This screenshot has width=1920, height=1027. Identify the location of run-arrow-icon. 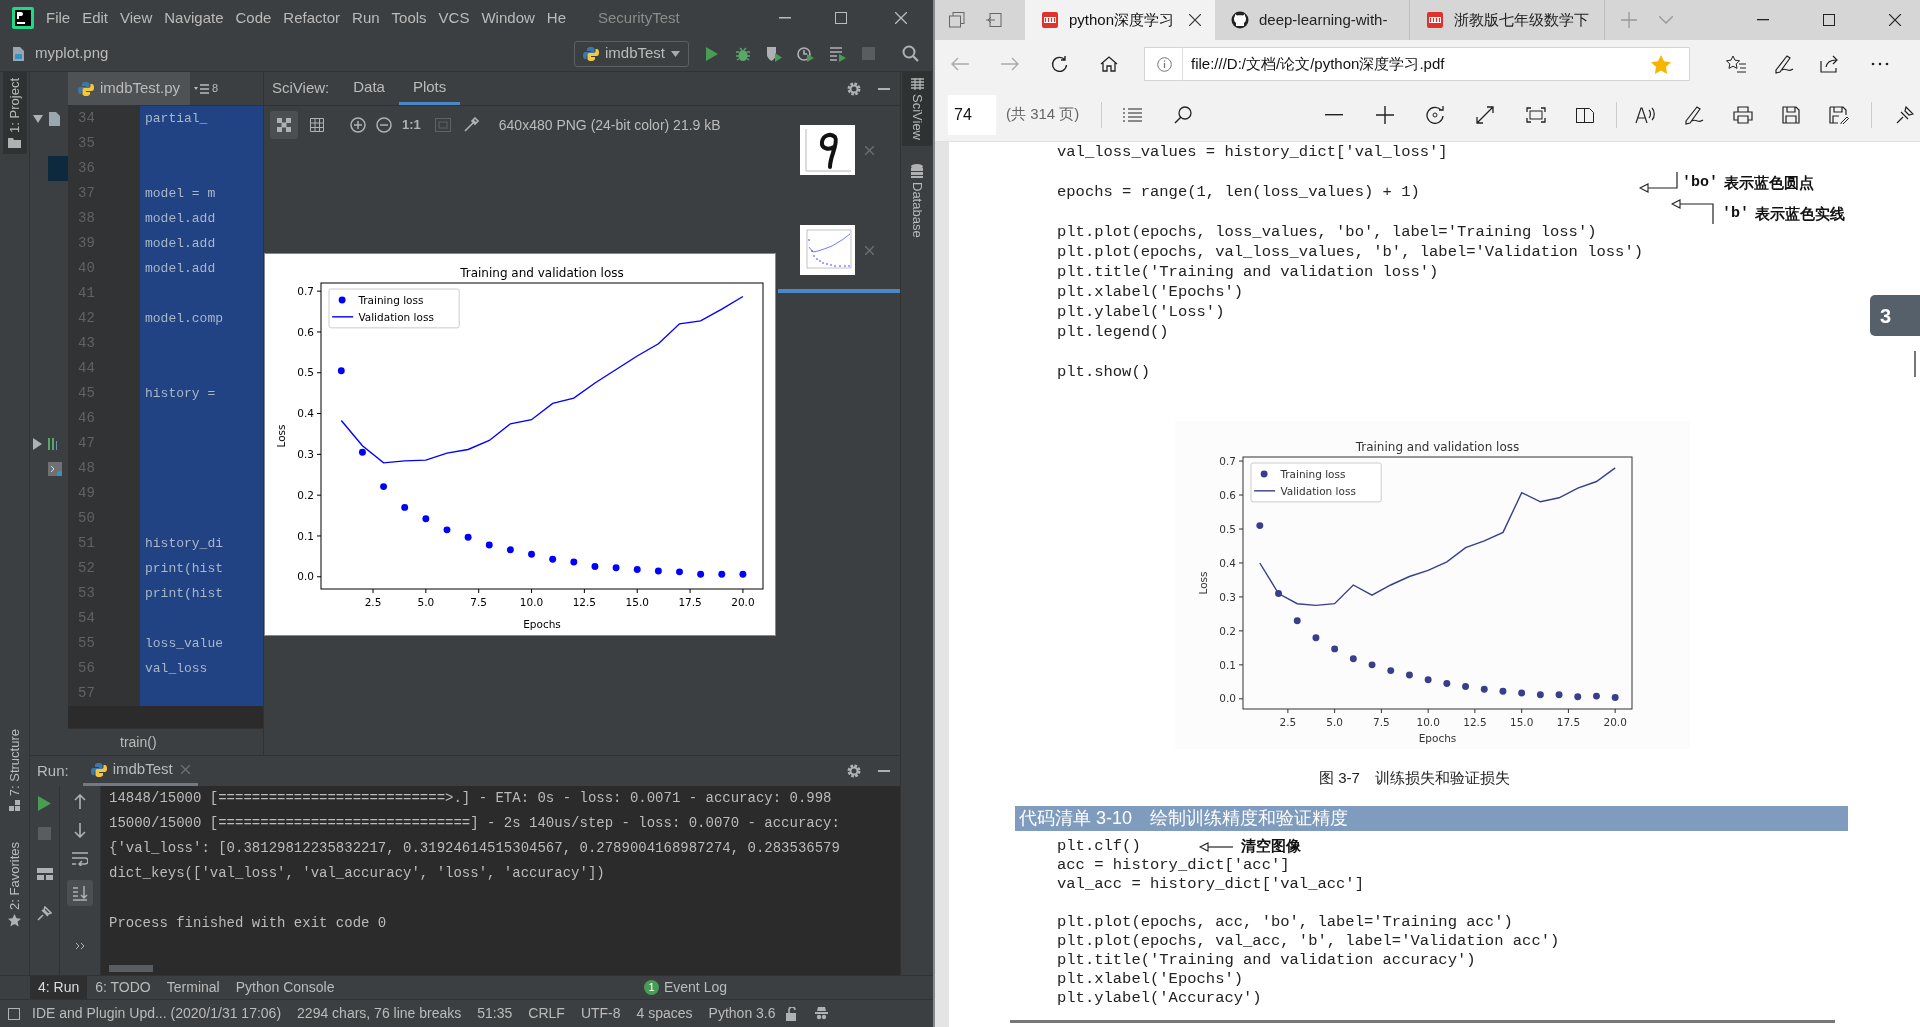
(37, 443).